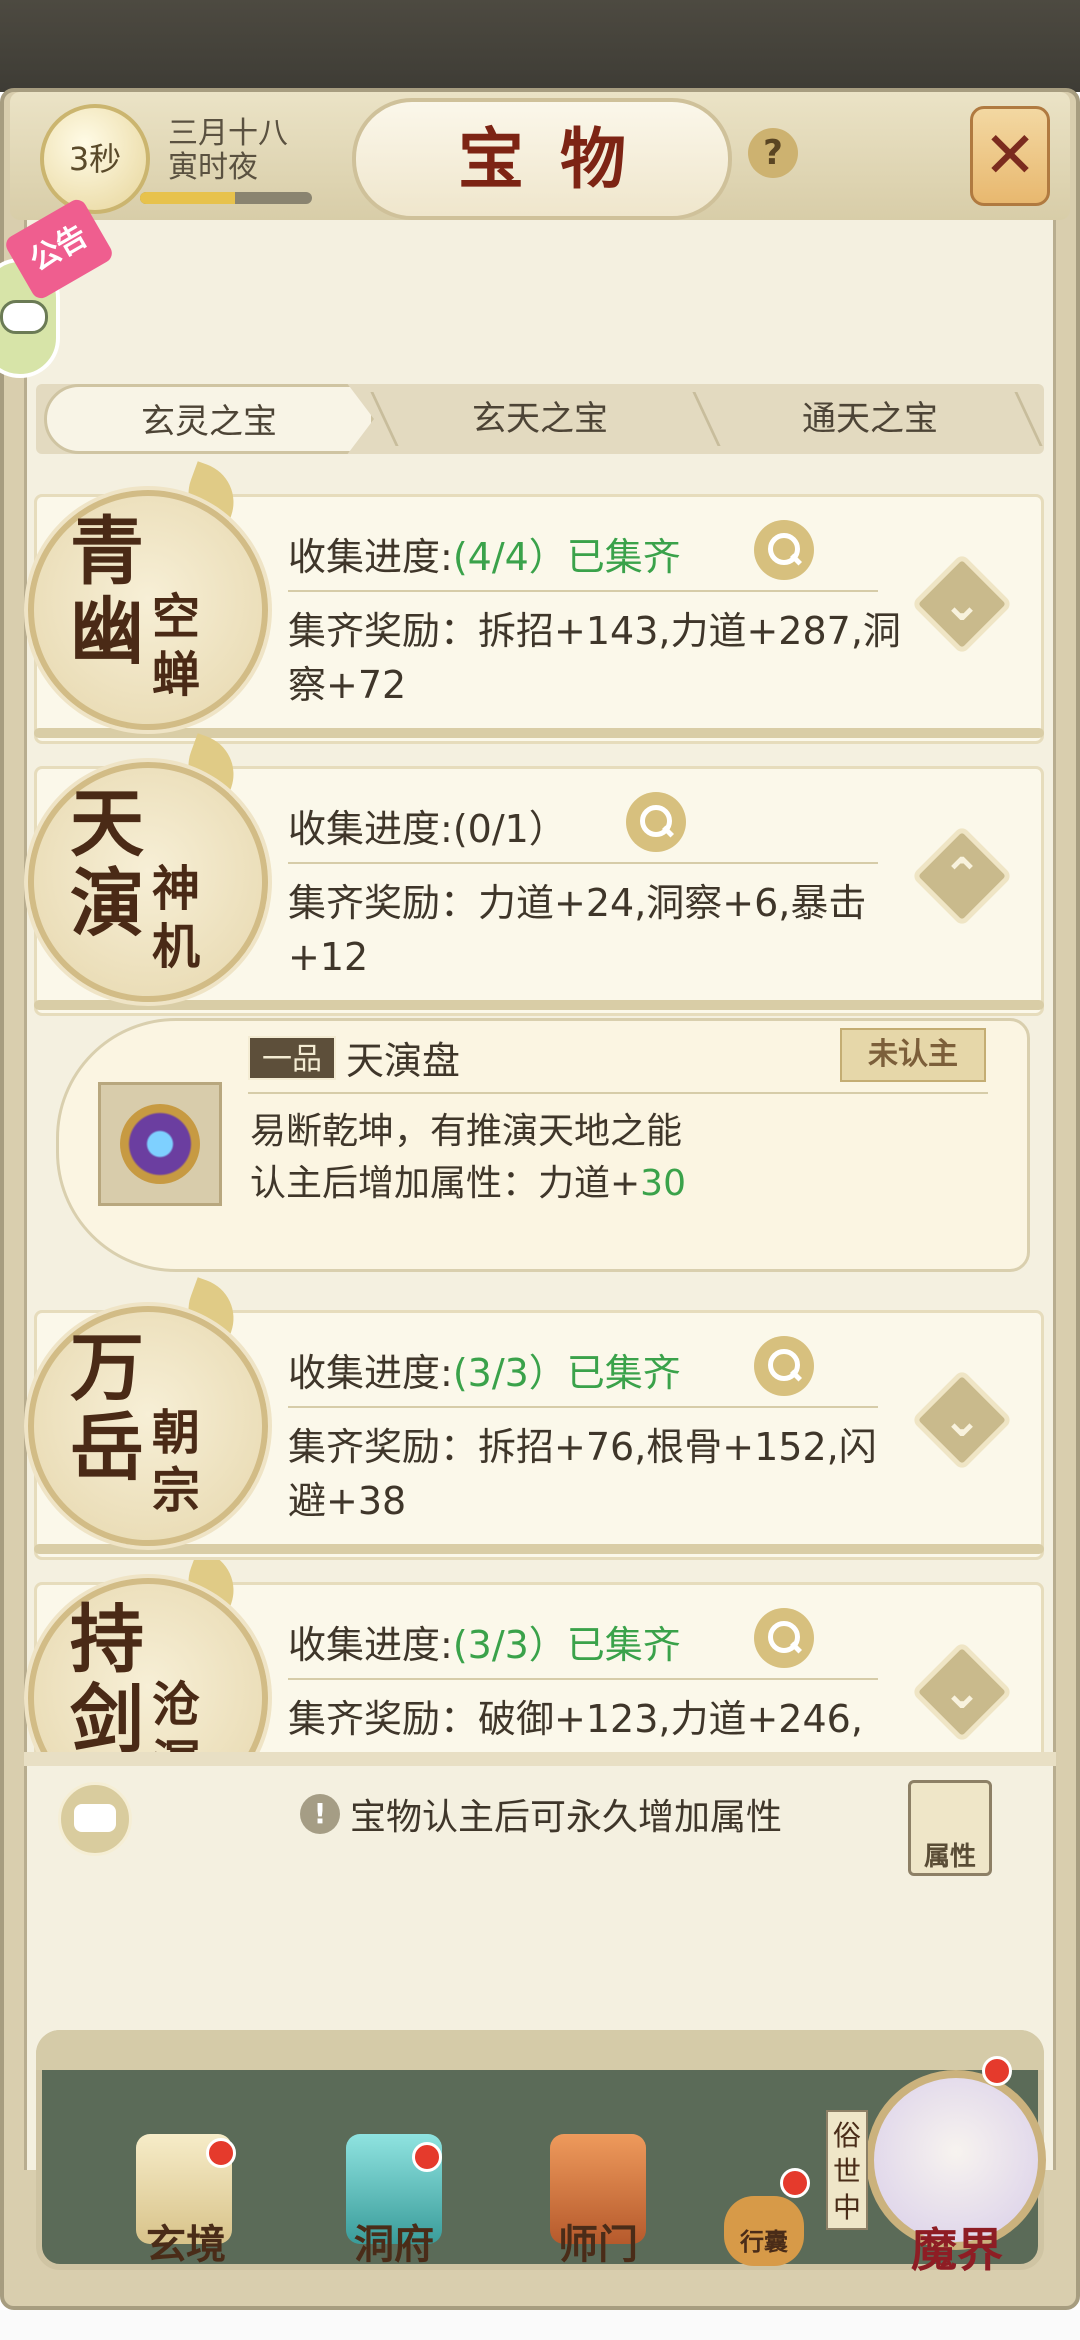  Describe the element at coordinates (663, 1183) in the screenshot. I see `attr-value: 30` at that location.